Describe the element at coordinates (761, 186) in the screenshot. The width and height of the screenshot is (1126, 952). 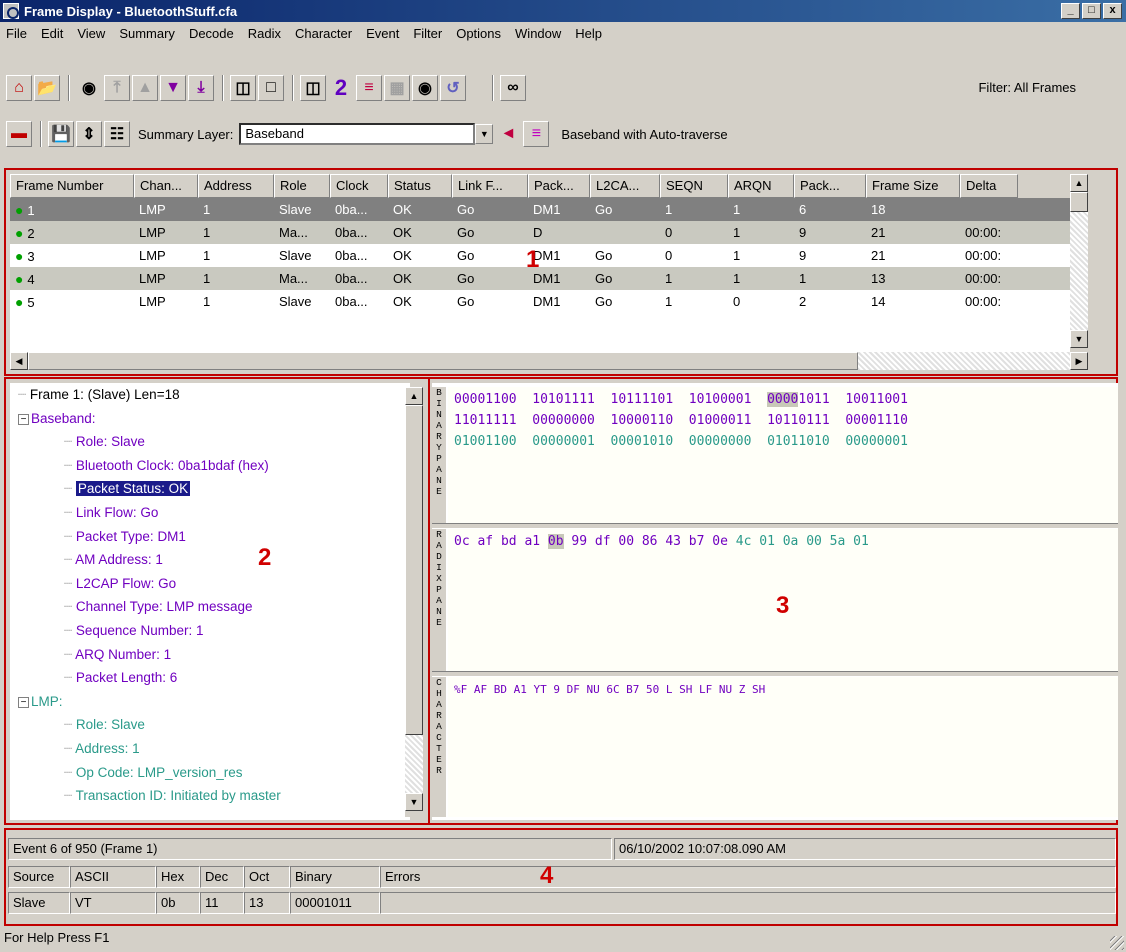
I see `column-header: ARQN` at that location.